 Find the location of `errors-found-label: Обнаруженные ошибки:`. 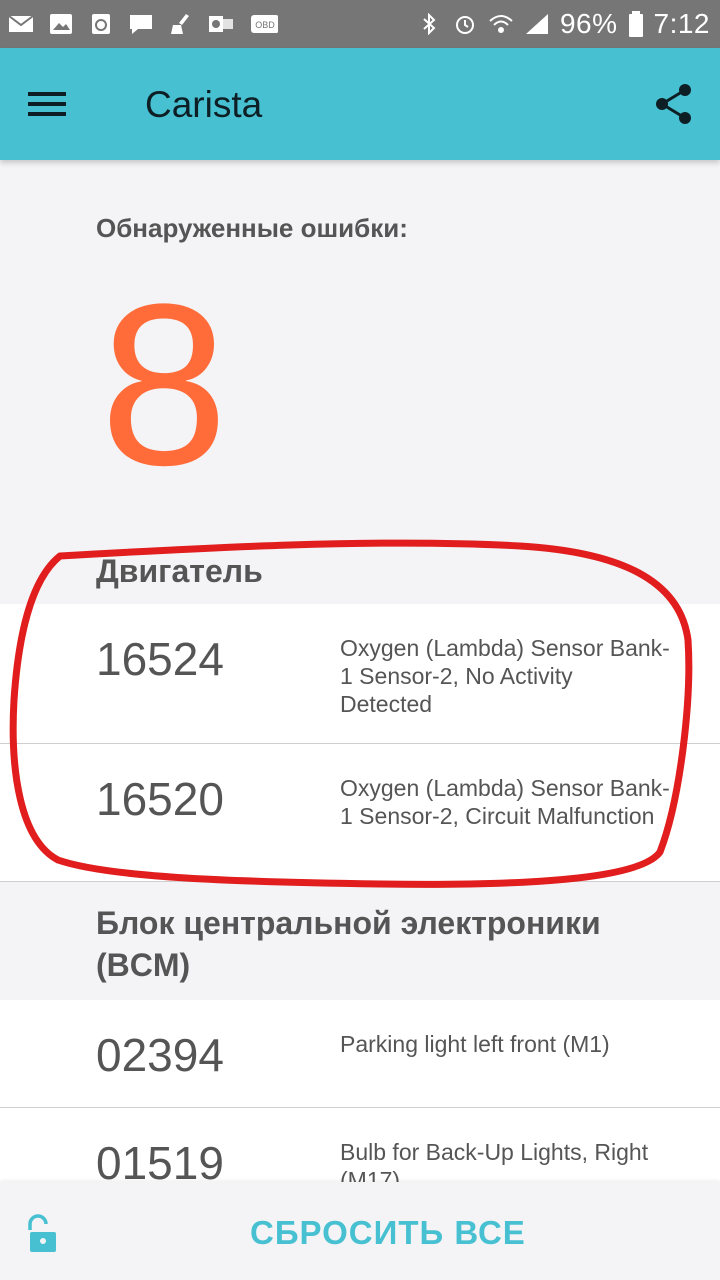

errors-found-label: Обнаруженные ошибки: is located at coordinates (252, 228).